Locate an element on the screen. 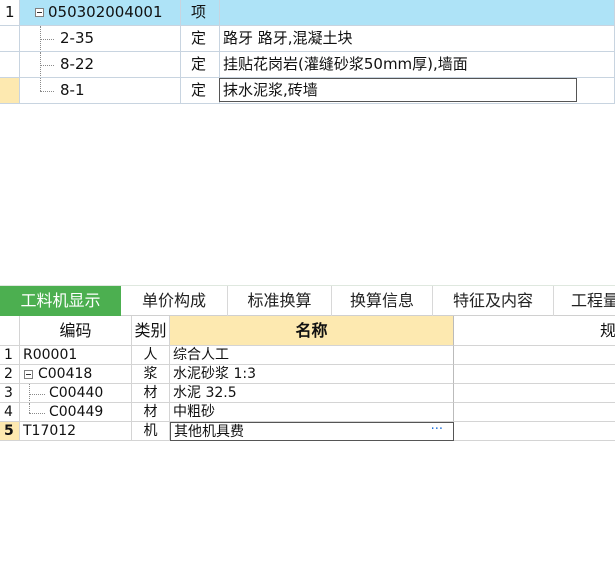 Image resolution: width=615 pixels, height=585 pixels. resource-name: 其他机具费 is located at coordinates (209, 432).